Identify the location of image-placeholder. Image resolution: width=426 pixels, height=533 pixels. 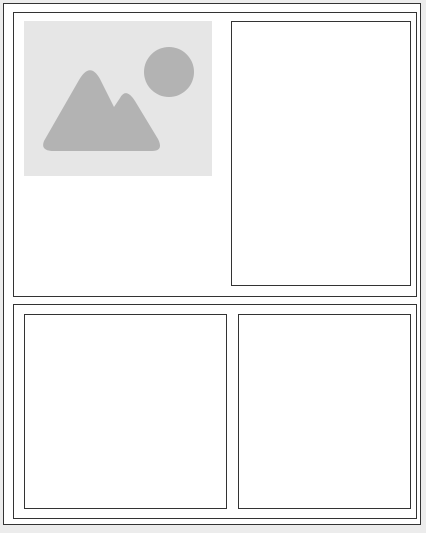
(118, 98).